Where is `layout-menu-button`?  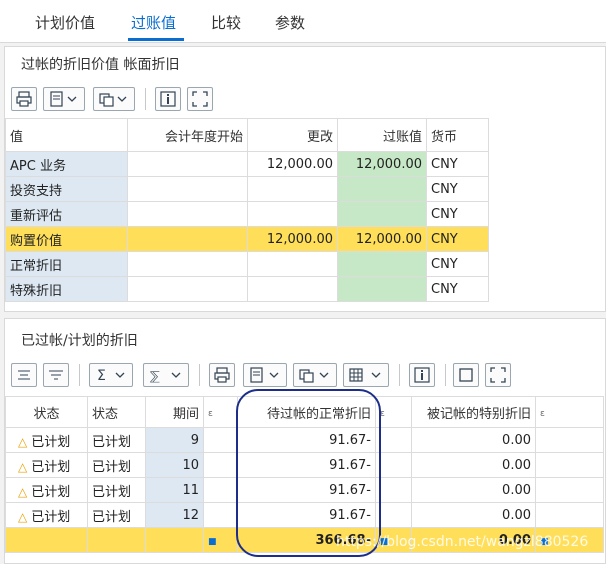
layout-menu-button is located at coordinates (366, 375).